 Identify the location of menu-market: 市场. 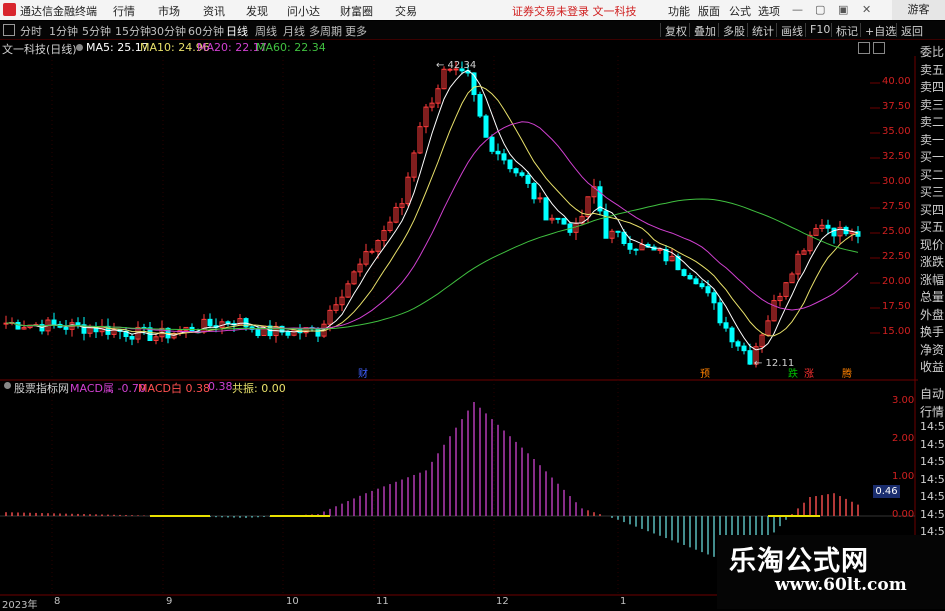
(169, 11).